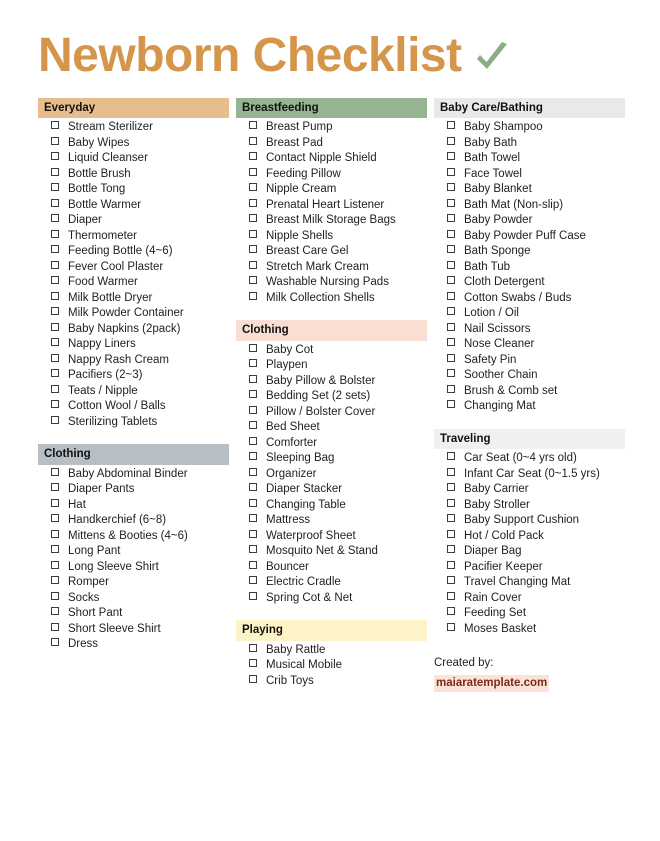 This screenshot has width=660, height=841. Describe the element at coordinates (136, 490) in the screenshot. I see `checklist-item: Diaper Pants` at that location.